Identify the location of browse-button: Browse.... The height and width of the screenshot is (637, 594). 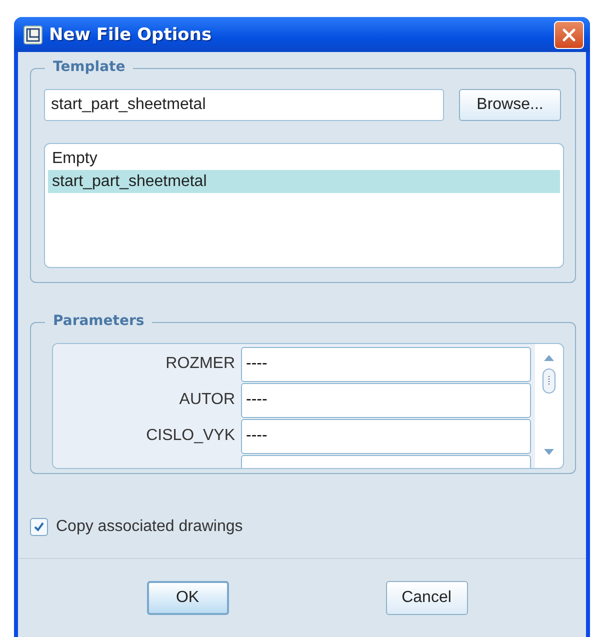
(510, 105).